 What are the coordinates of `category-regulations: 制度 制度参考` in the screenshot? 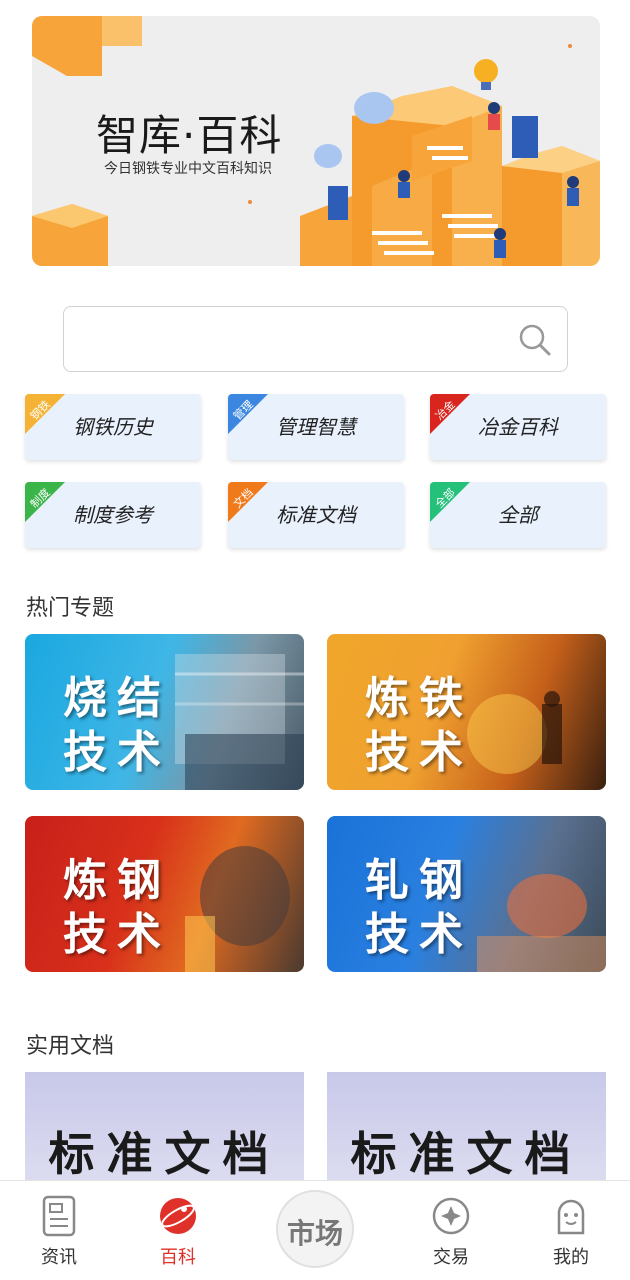 It's located at (113, 515).